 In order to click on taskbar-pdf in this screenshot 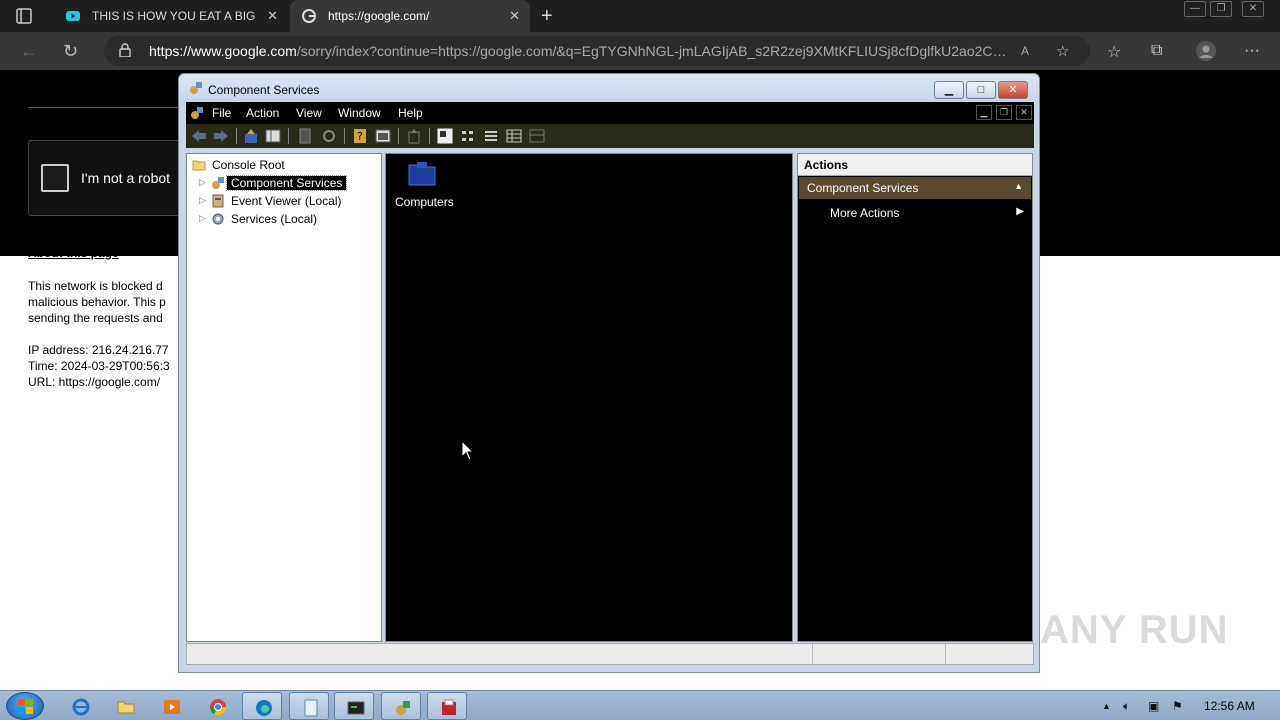, I will do `click(447, 706)`.